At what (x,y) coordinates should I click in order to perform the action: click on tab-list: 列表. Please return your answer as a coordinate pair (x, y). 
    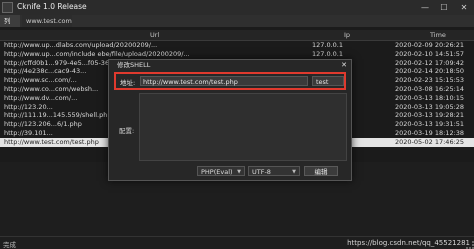
    Looking at the image, I should click on (10, 26).